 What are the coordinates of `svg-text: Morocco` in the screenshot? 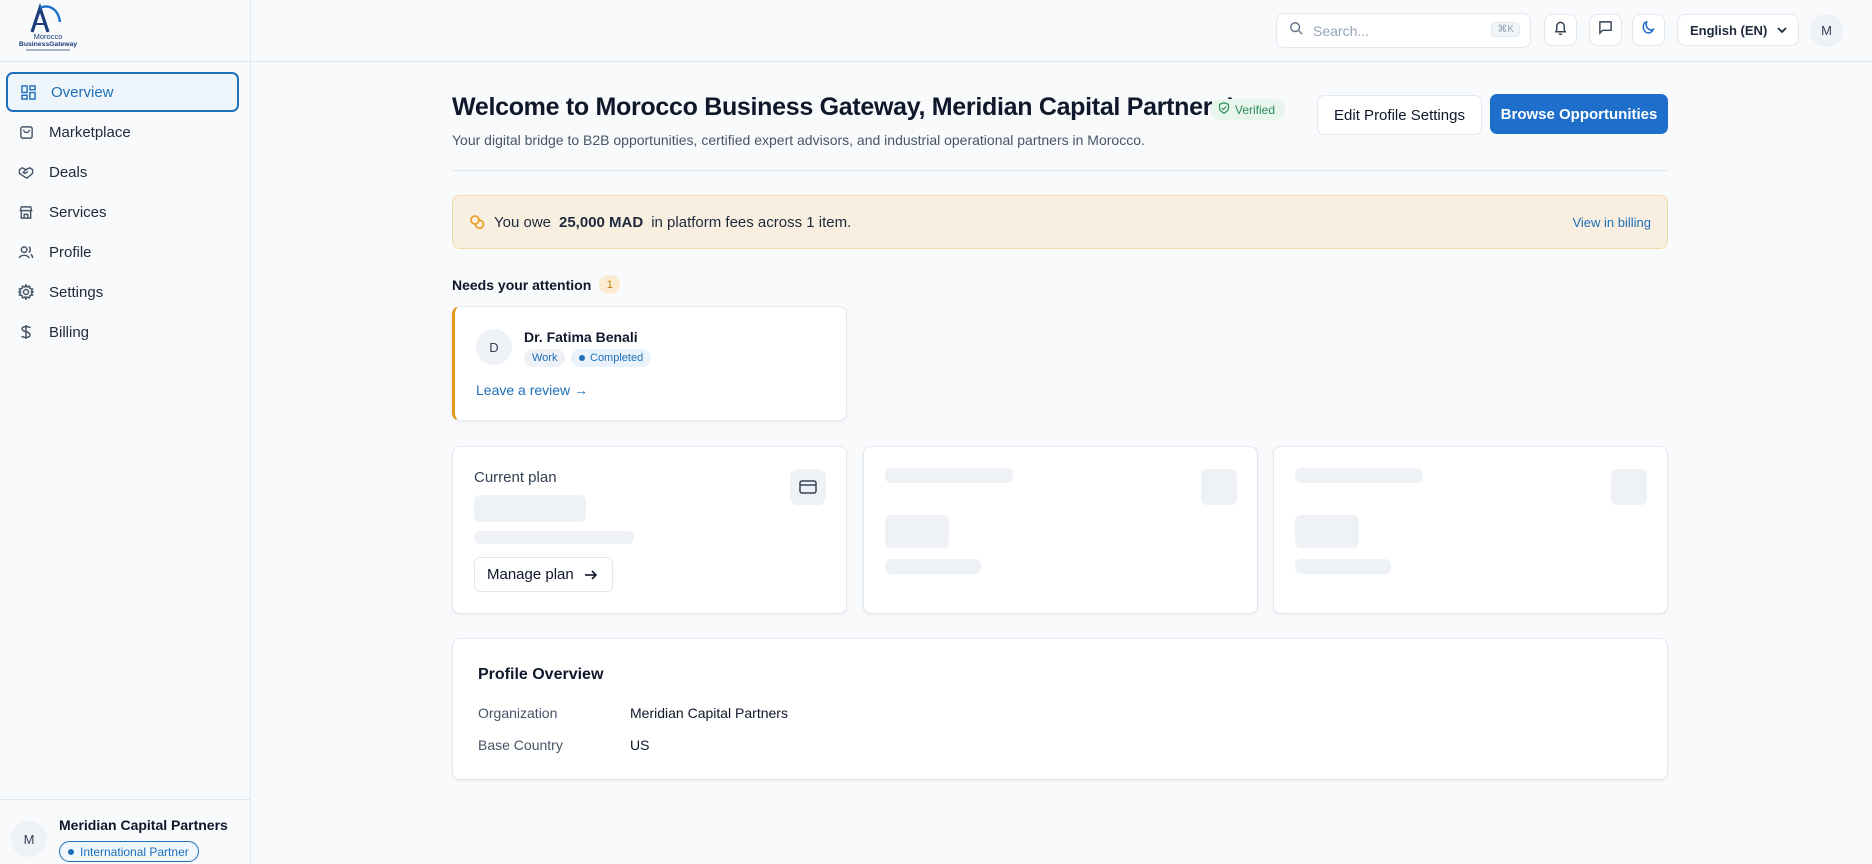 It's located at (48, 36).